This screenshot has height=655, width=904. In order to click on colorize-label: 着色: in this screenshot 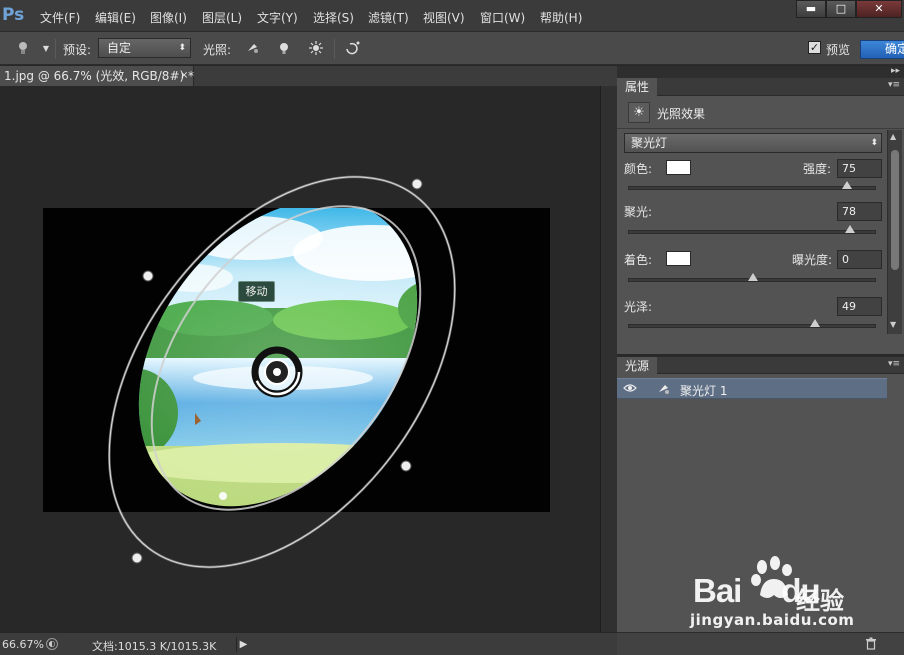, I will do `click(638, 260)`.